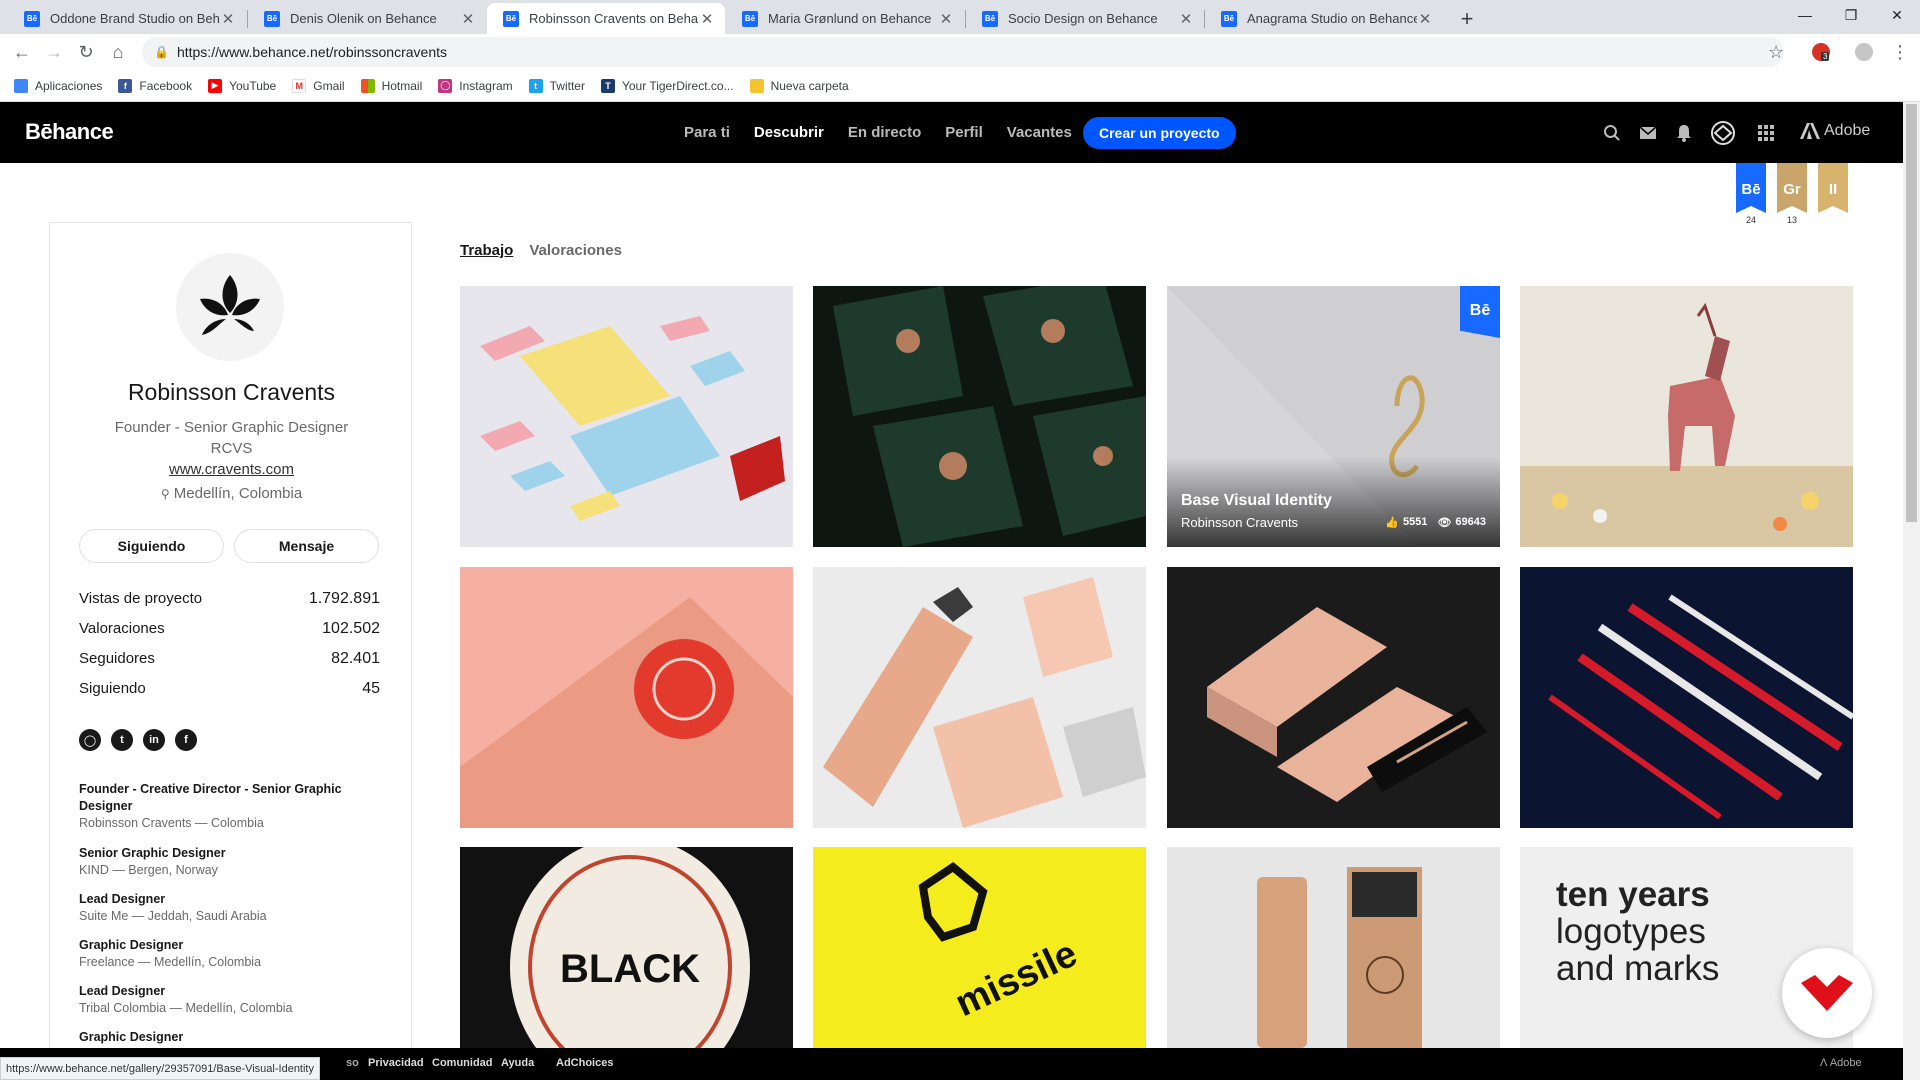 The height and width of the screenshot is (1080, 1920). Describe the element at coordinates (584, 1063) in the screenshot. I see `footer-link-adchoices: AdChoices` at that location.